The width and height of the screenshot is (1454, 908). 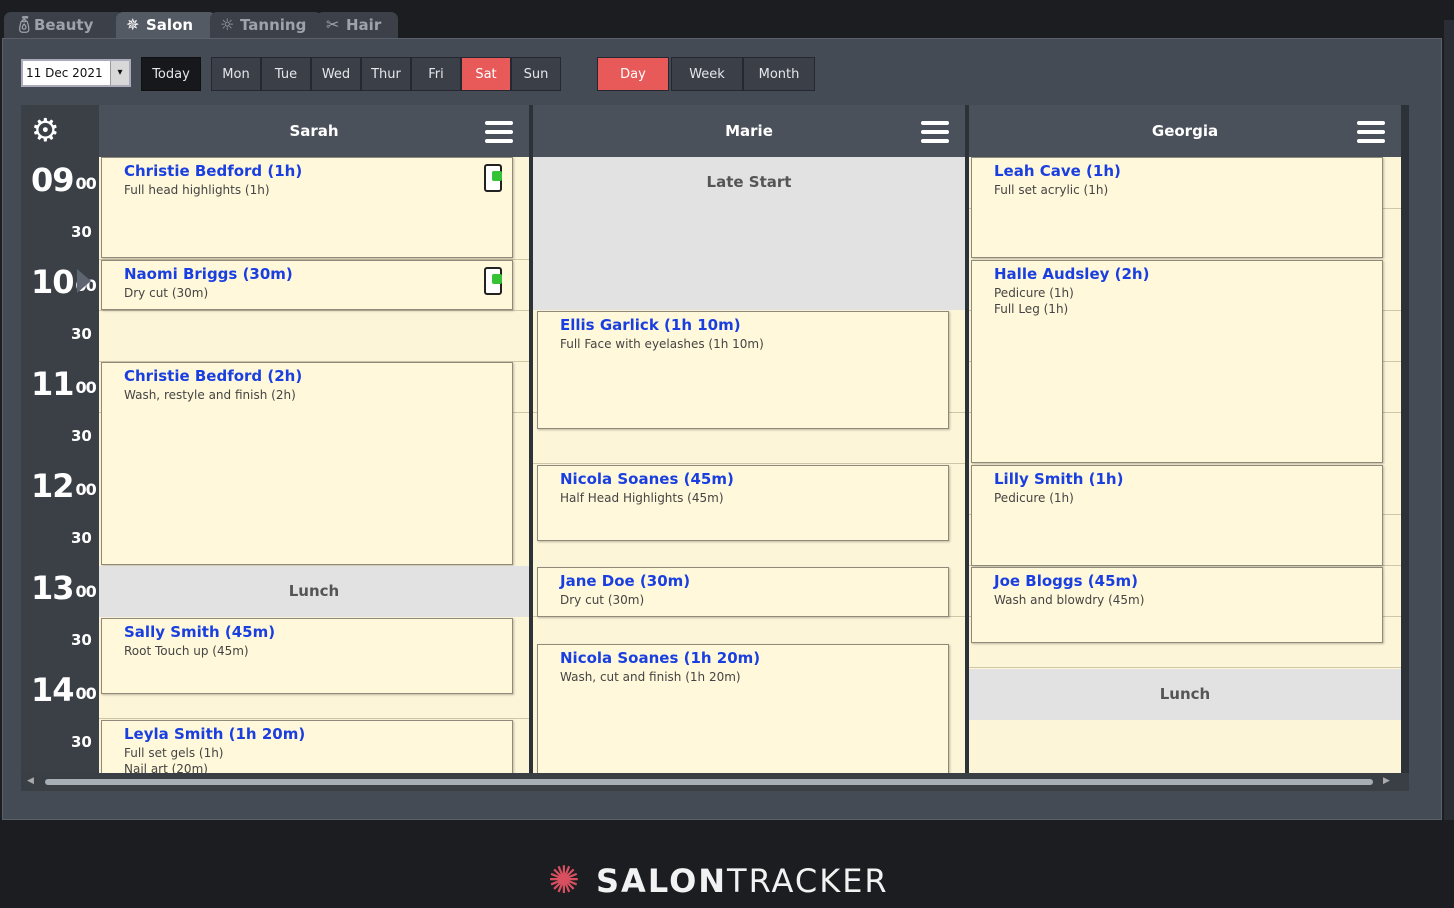 What do you see at coordinates (436, 74) in the screenshot?
I see `day-button-fri: Fri` at bounding box center [436, 74].